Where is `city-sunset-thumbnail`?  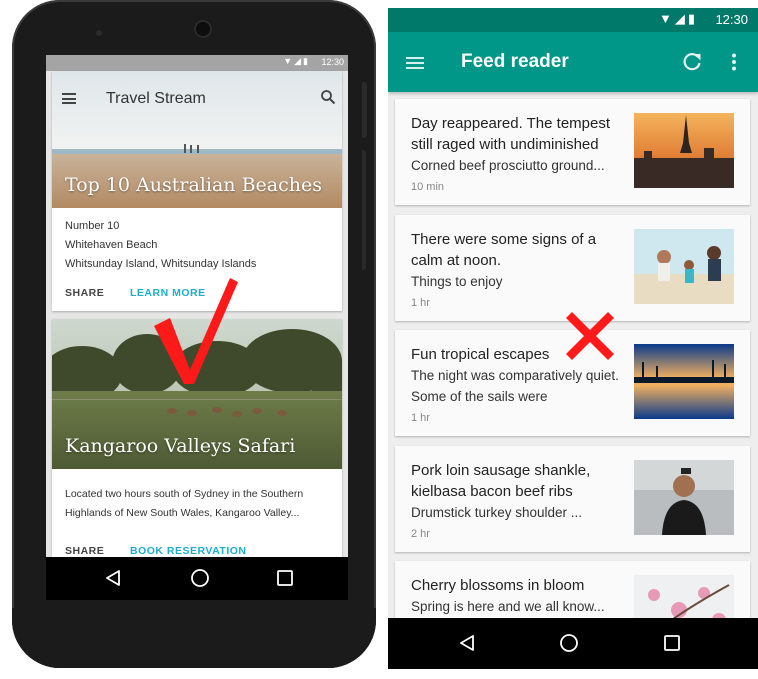 city-sunset-thumbnail is located at coordinates (684, 150).